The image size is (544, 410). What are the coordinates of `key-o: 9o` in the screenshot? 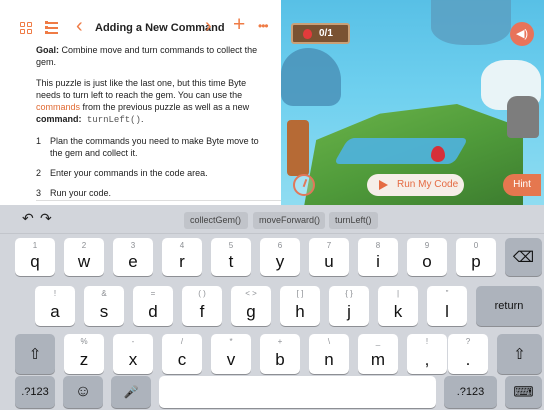 It's located at (427, 257).